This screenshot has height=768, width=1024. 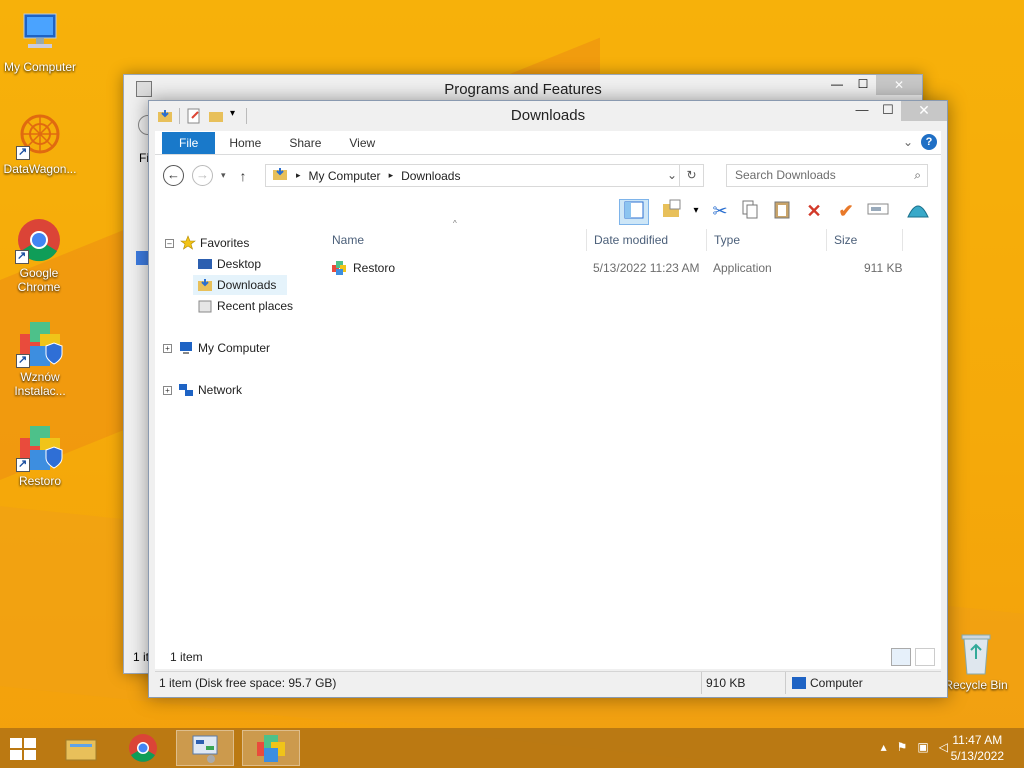 I want to click on forward-button: →, so click(x=202, y=175).